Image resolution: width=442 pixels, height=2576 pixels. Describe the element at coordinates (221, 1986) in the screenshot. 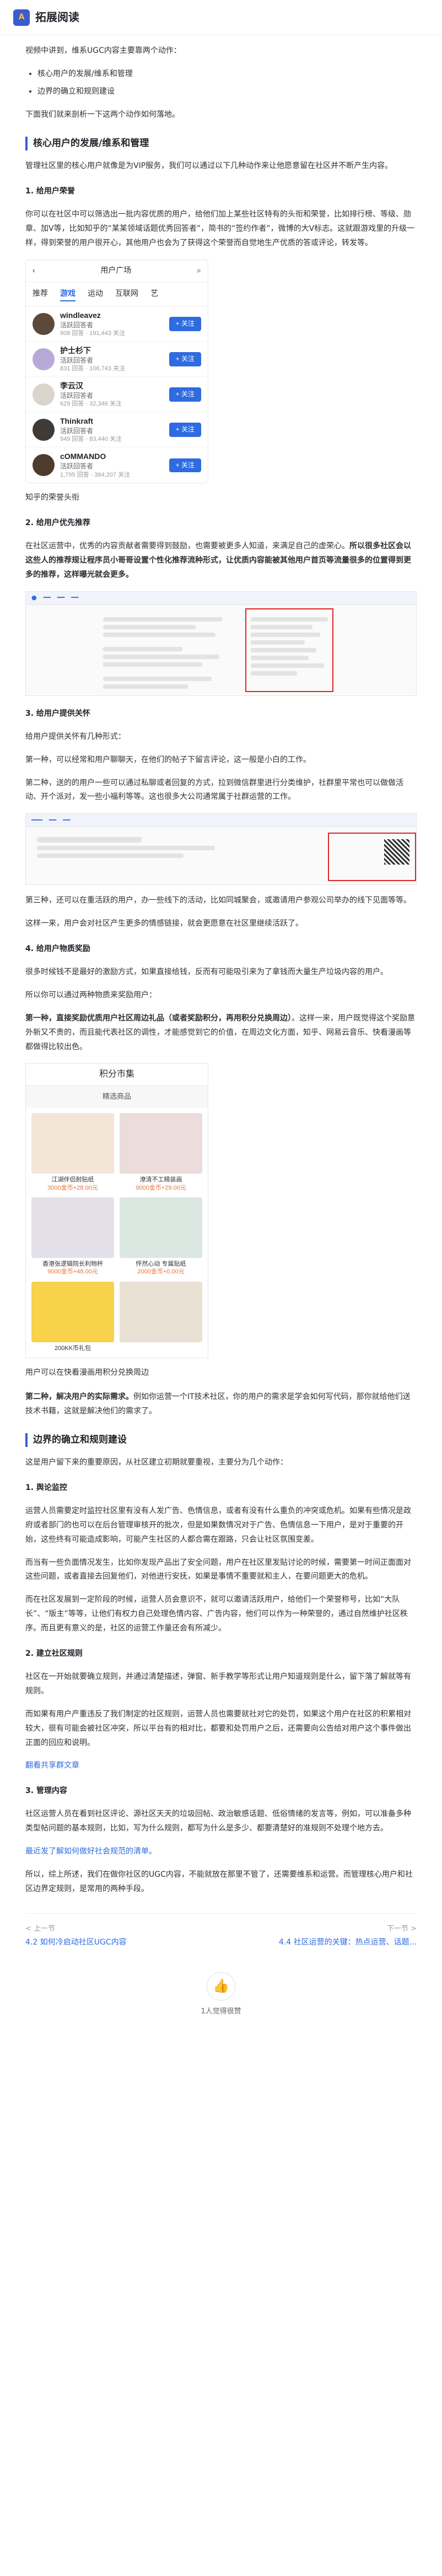

I see `thumbs-up-icon: 👍` at that location.